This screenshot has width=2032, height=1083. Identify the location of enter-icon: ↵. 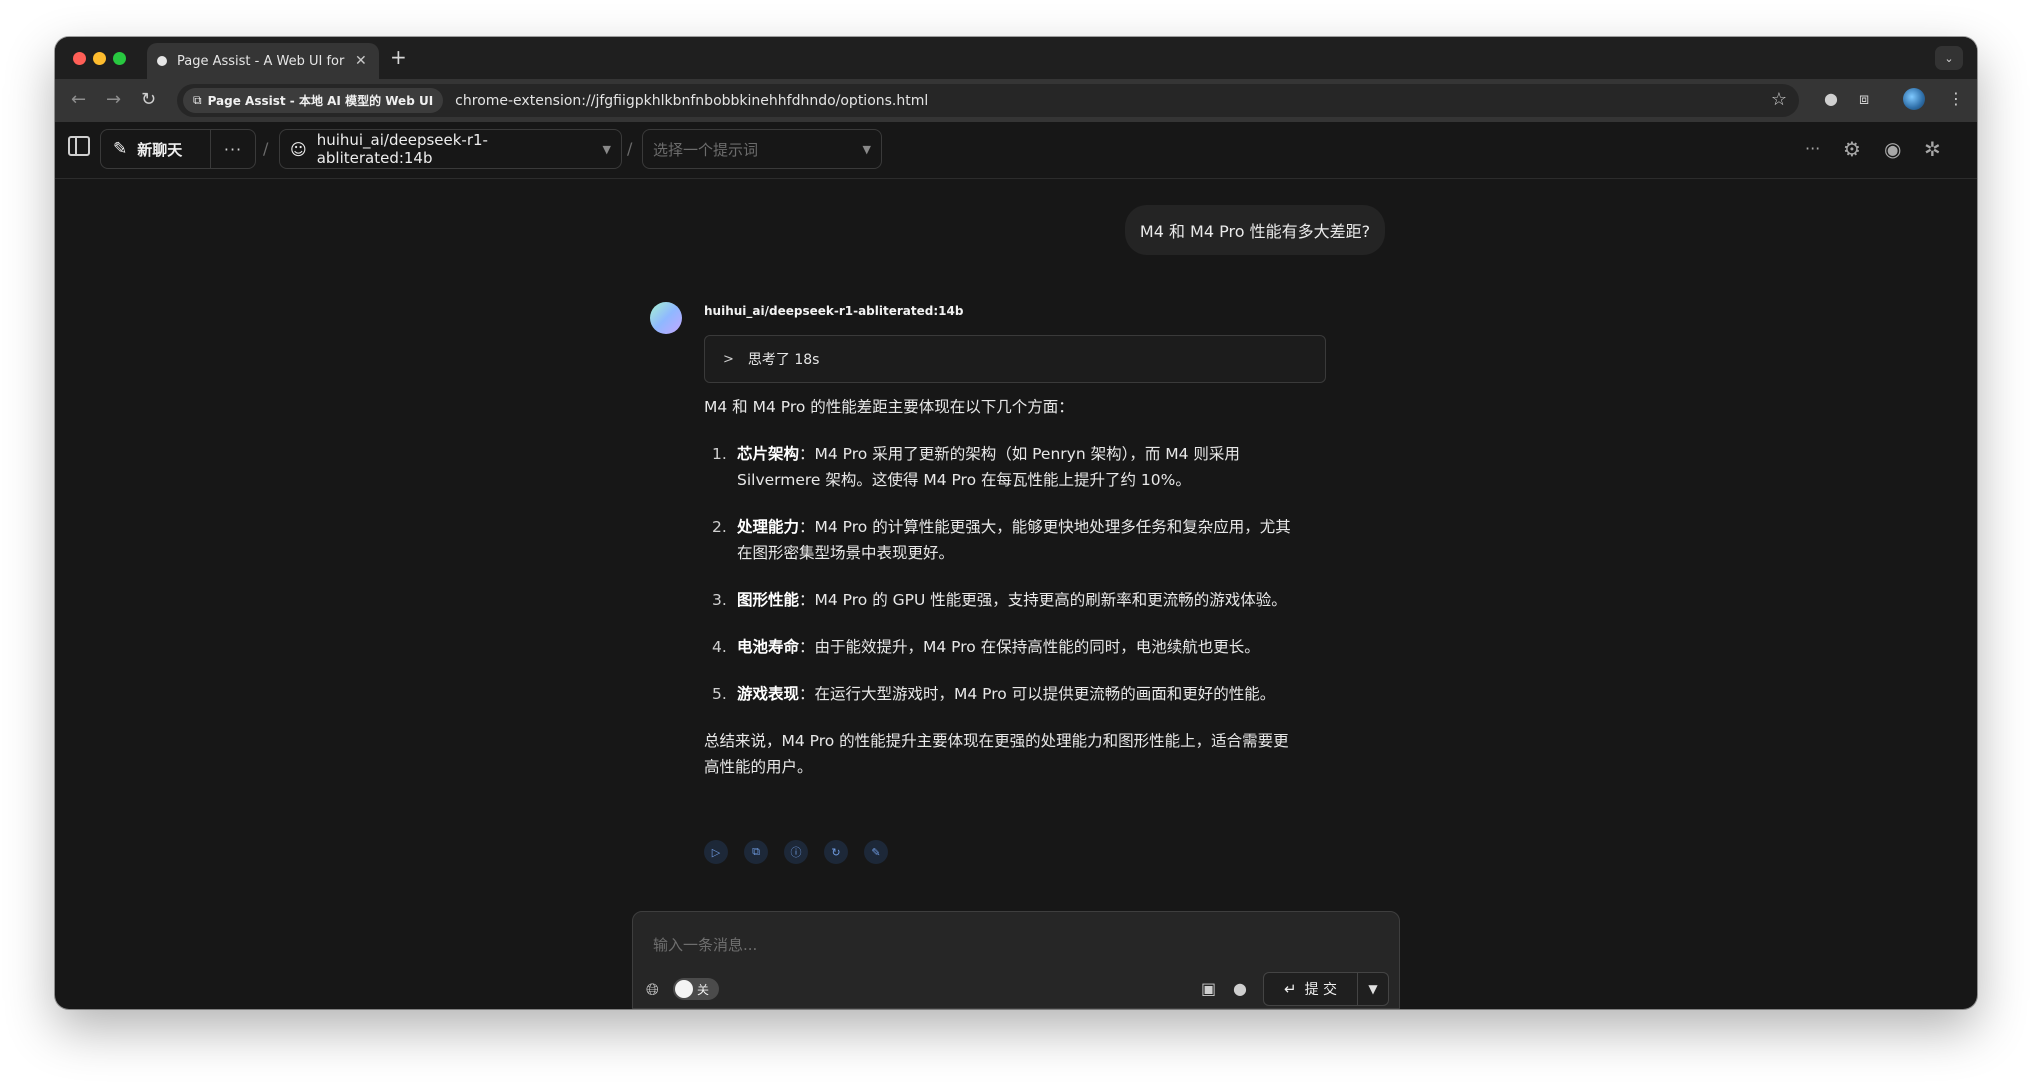
(1290, 989).